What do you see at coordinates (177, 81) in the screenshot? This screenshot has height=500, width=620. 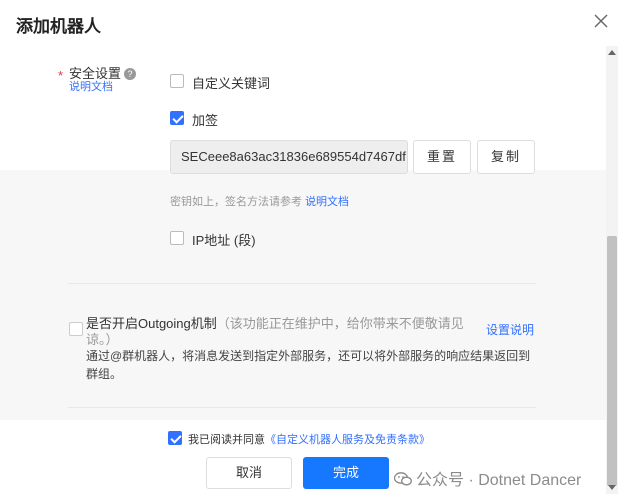 I see `keyword-checkbox` at bounding box center [177, 81].